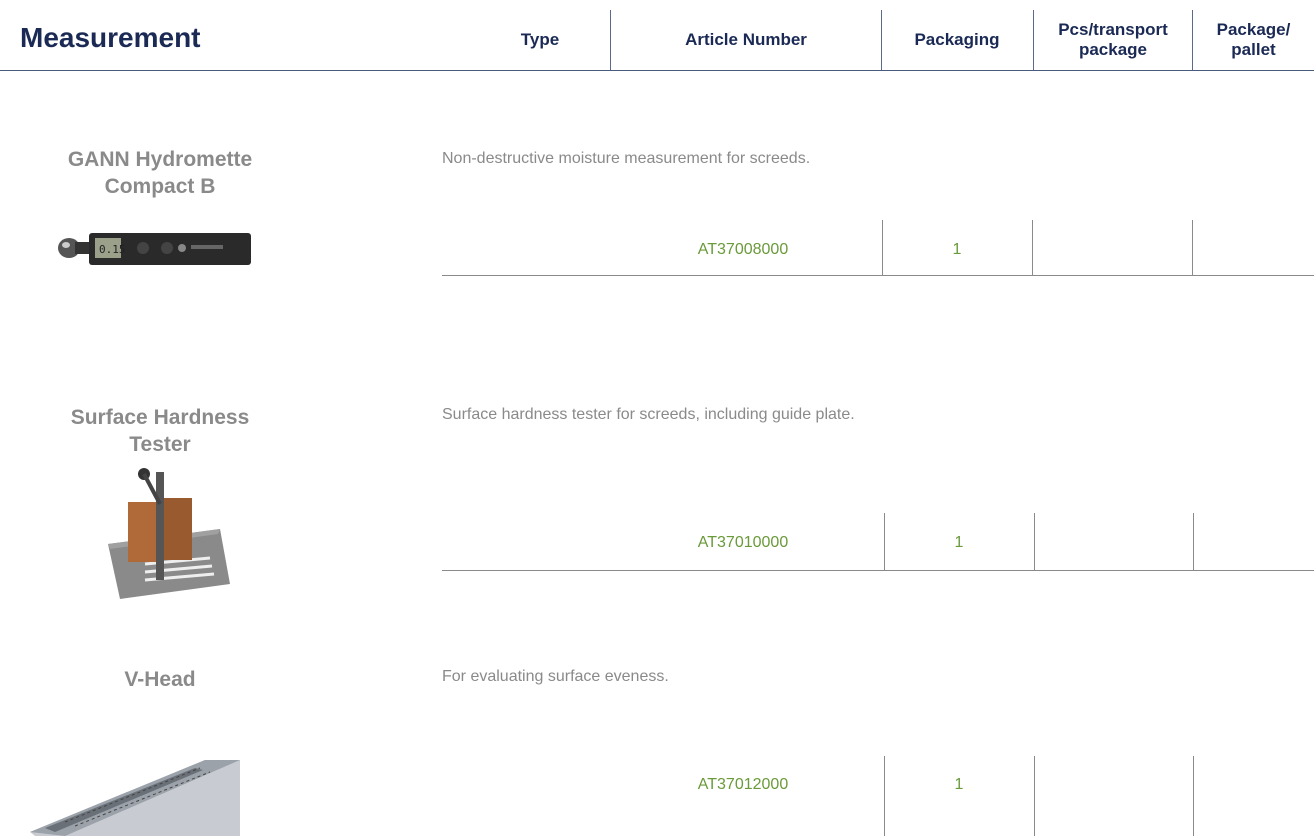 The height and width of the screenshot is (836, 1314). I want to click on header-rule, so click(657, 70).